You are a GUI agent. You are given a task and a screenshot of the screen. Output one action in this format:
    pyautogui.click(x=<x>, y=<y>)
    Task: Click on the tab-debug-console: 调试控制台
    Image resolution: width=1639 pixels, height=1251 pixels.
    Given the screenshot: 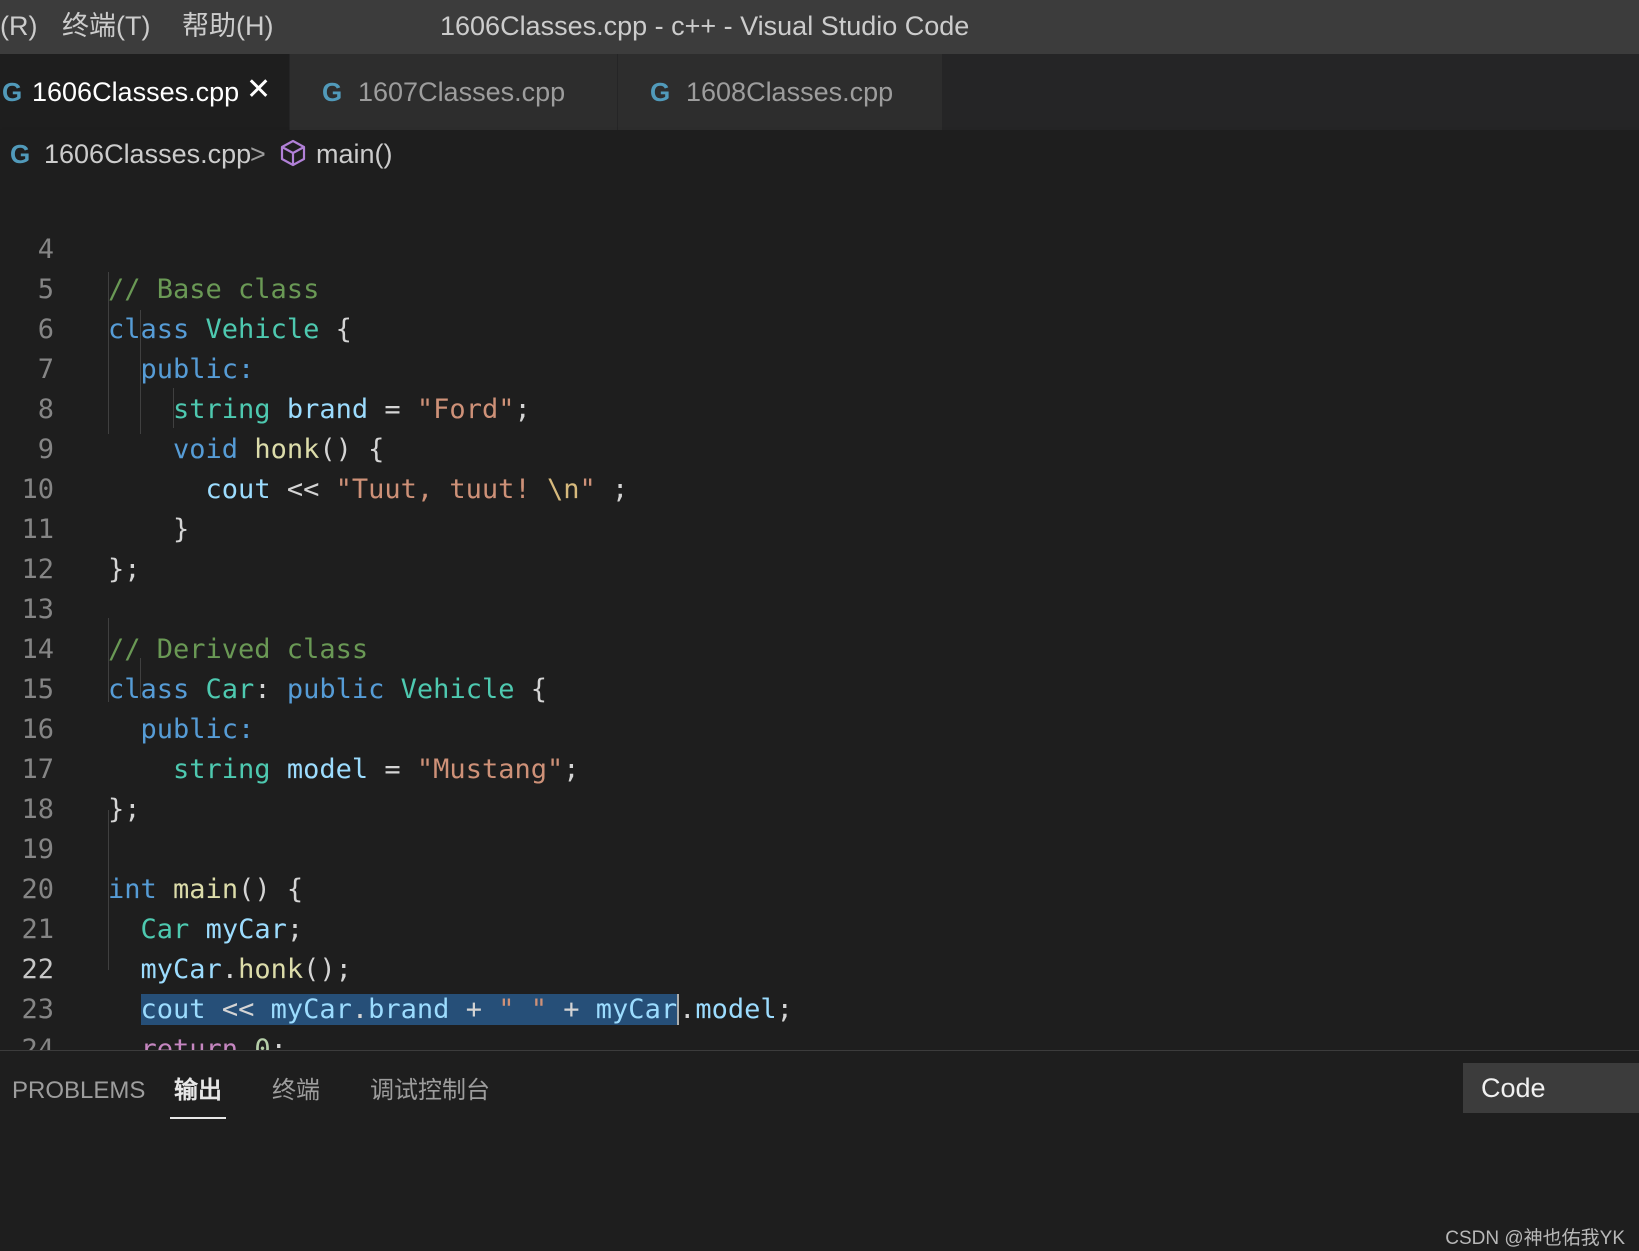 What is the action you would take?
    pyautogui.click(x=430, y=1091)
    